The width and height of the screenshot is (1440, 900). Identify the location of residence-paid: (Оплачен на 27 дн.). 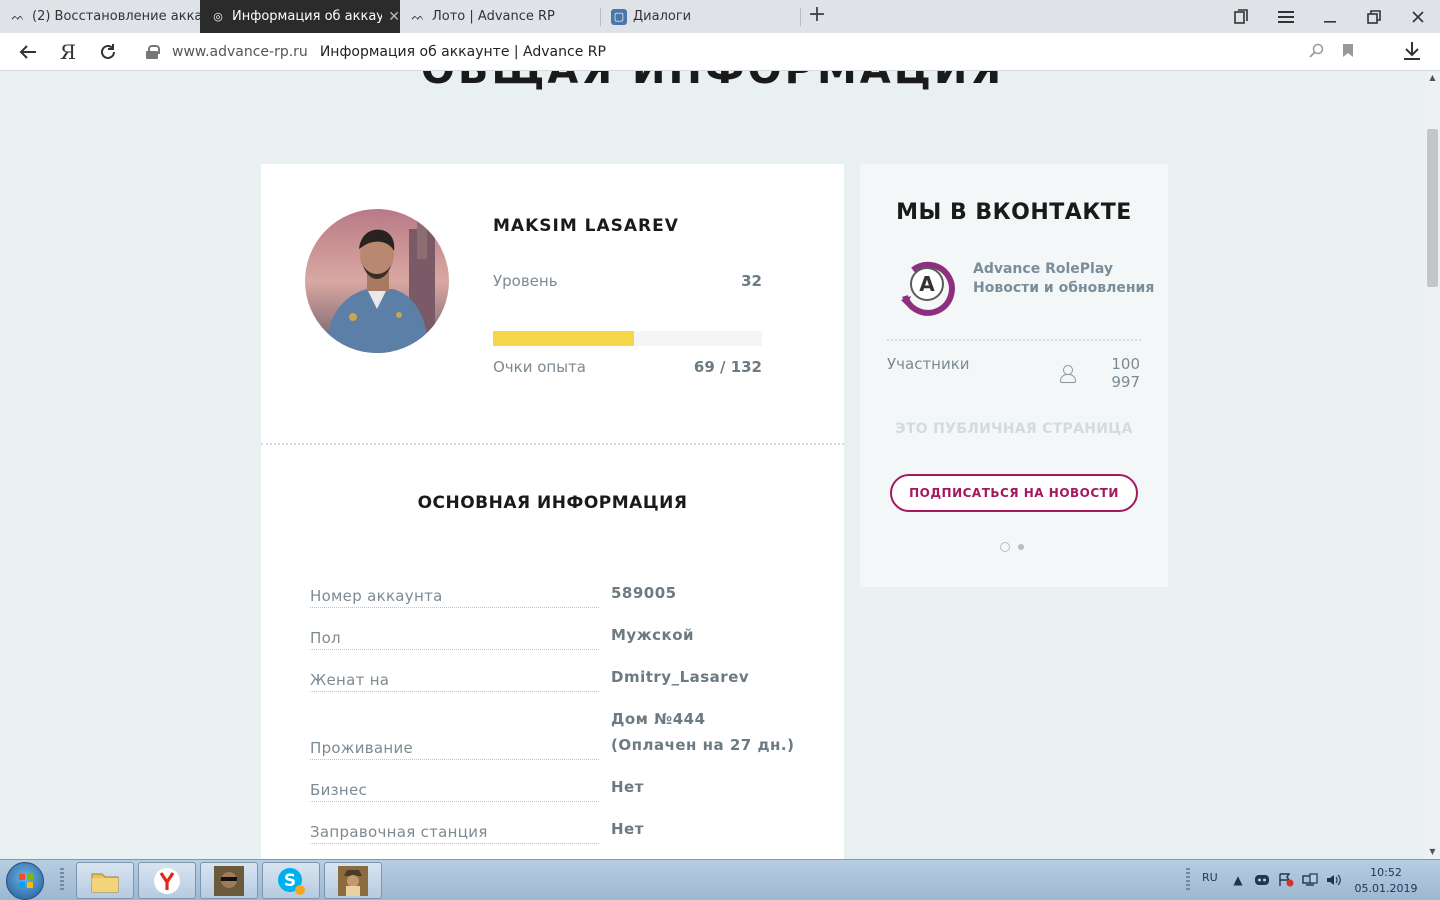
(703, 745).